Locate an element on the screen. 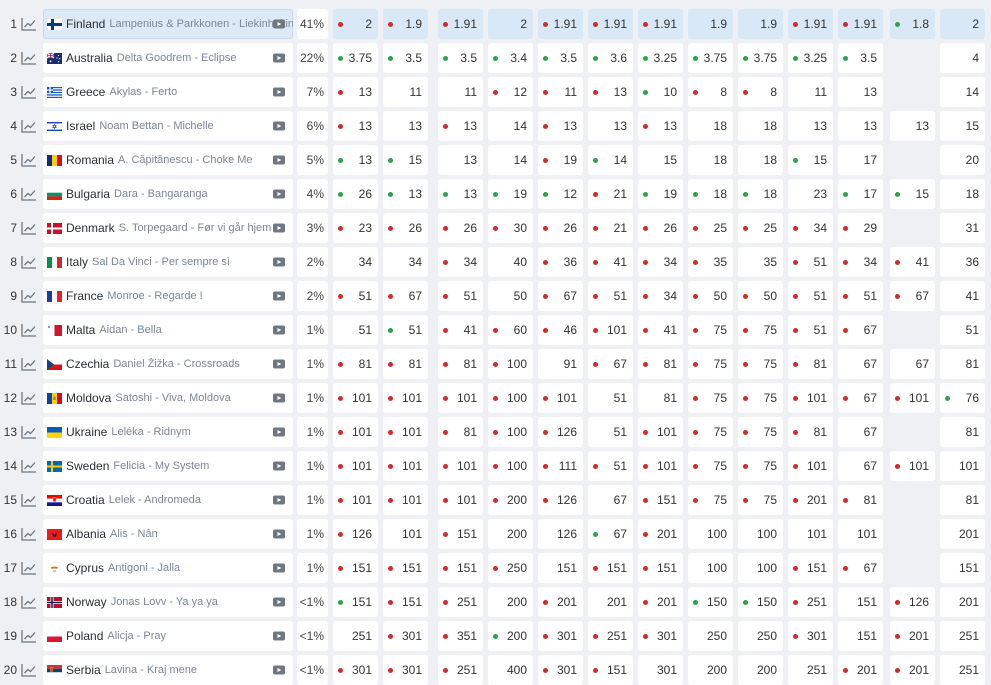  odds-cell: 10 is located at coordinates (660, 92).